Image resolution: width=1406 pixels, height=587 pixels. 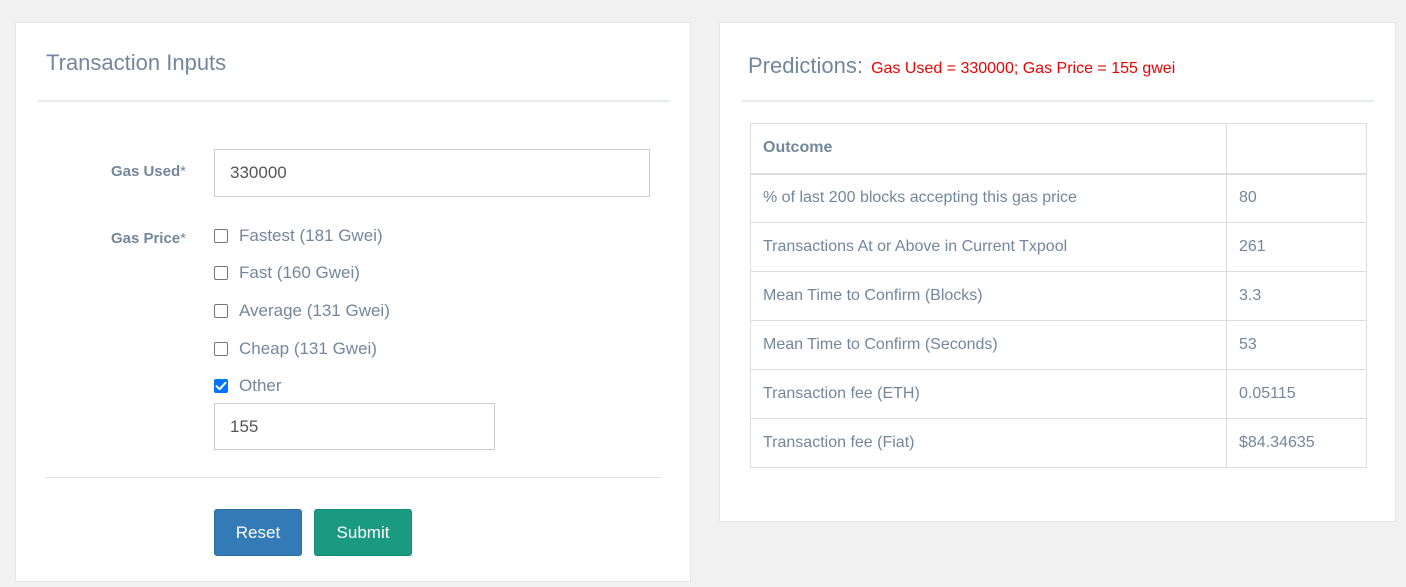 I want to click on row-label: Transaction fee (ETH), so click(x=988, y=394).